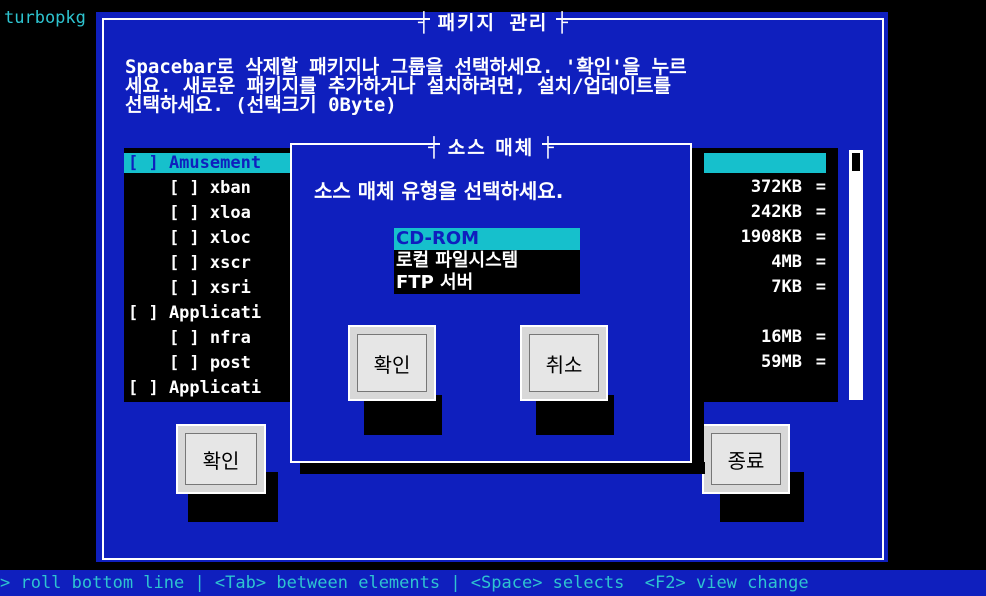 The image size is (986, 596). I want to click on ok-button-label: 확인, so click(221, 459).